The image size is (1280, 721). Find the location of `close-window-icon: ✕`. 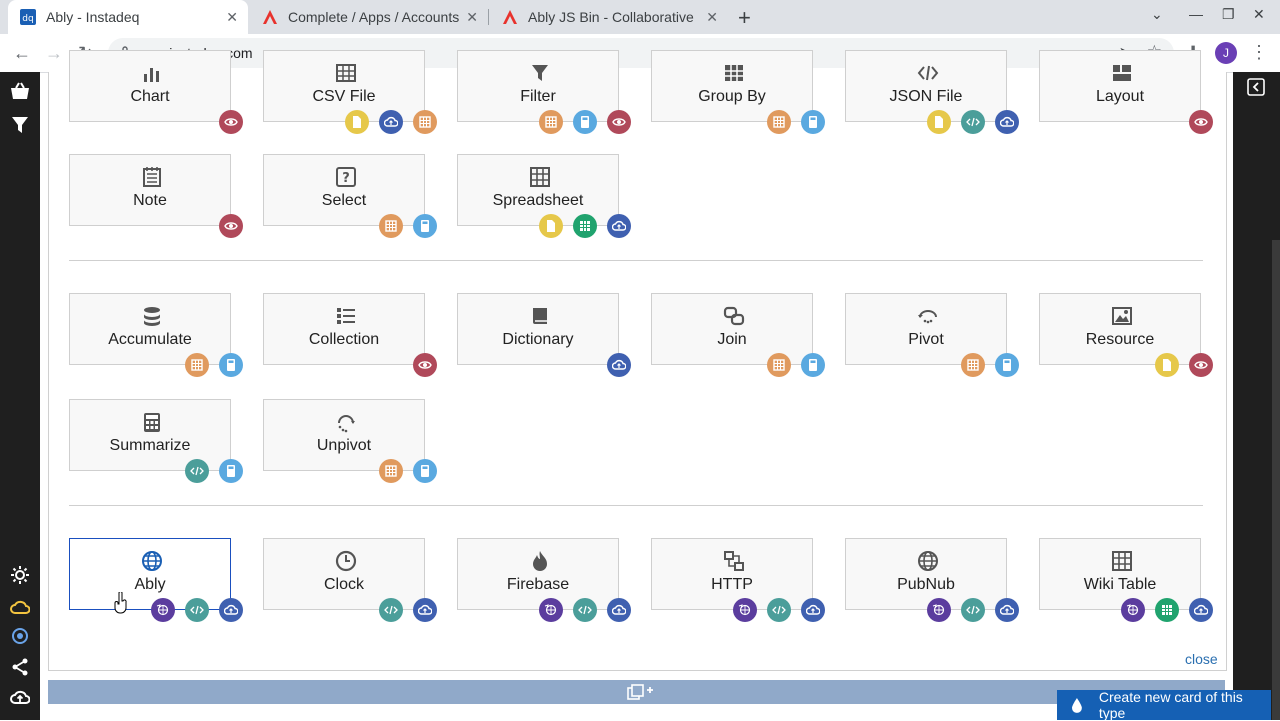

close-window-icon: ✕ is located at coordinates (1259, 14).